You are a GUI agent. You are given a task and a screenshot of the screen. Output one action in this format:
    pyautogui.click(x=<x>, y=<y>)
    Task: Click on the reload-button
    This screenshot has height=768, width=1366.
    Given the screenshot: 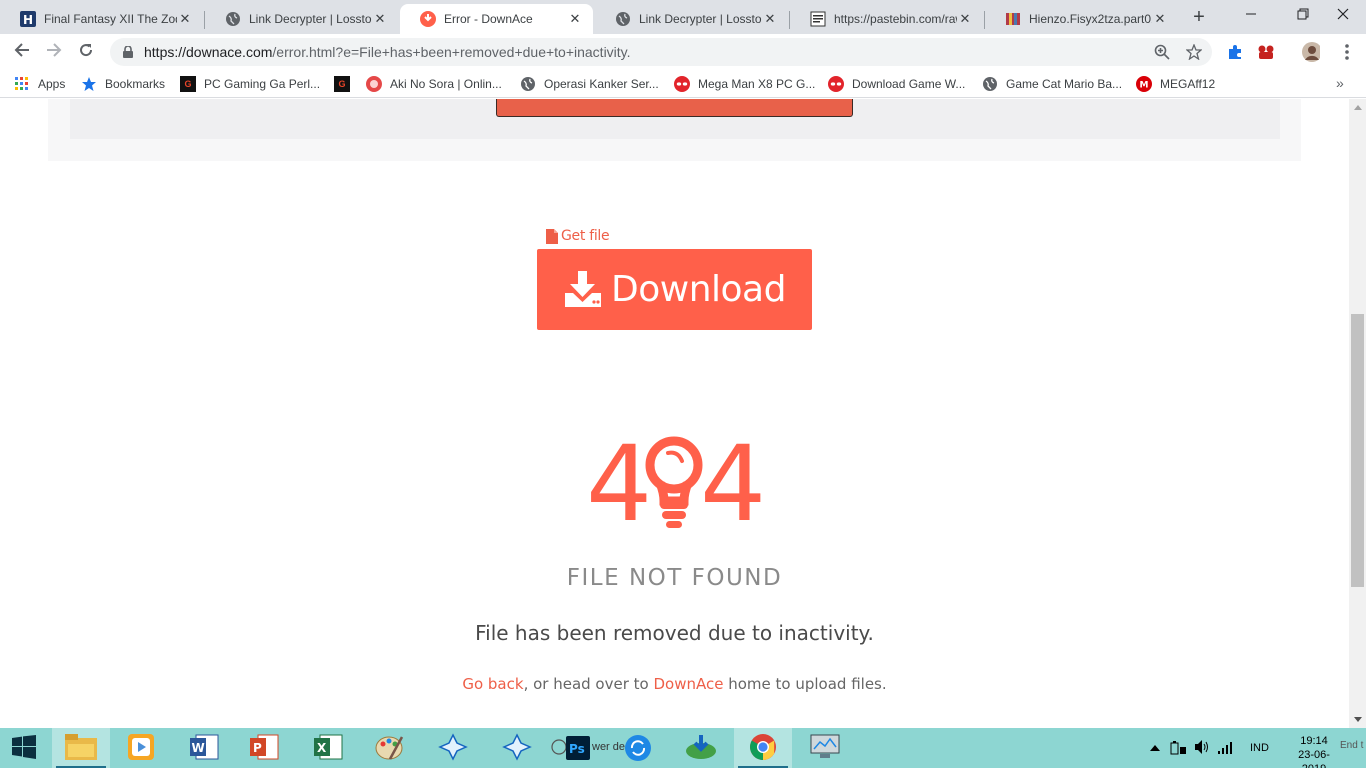 What is the action you would take?
    pyautogui.click(x=86, y=52)
    